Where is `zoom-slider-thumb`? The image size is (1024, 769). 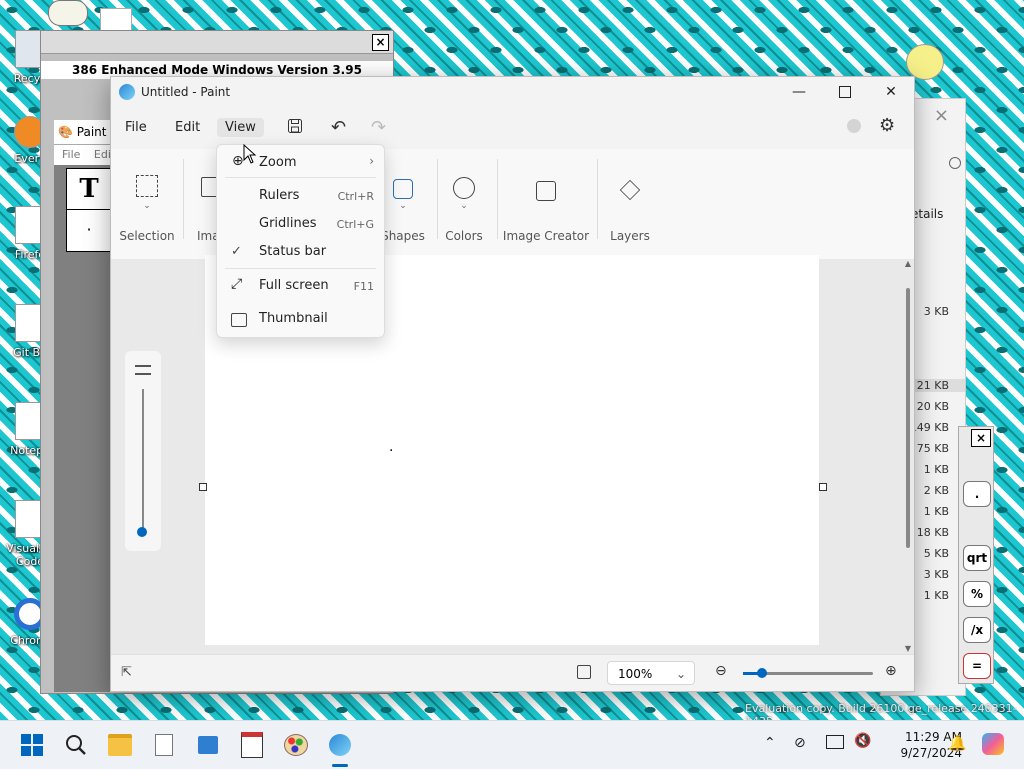 zoom-slider-thumb is located at coordinates (762, 673).